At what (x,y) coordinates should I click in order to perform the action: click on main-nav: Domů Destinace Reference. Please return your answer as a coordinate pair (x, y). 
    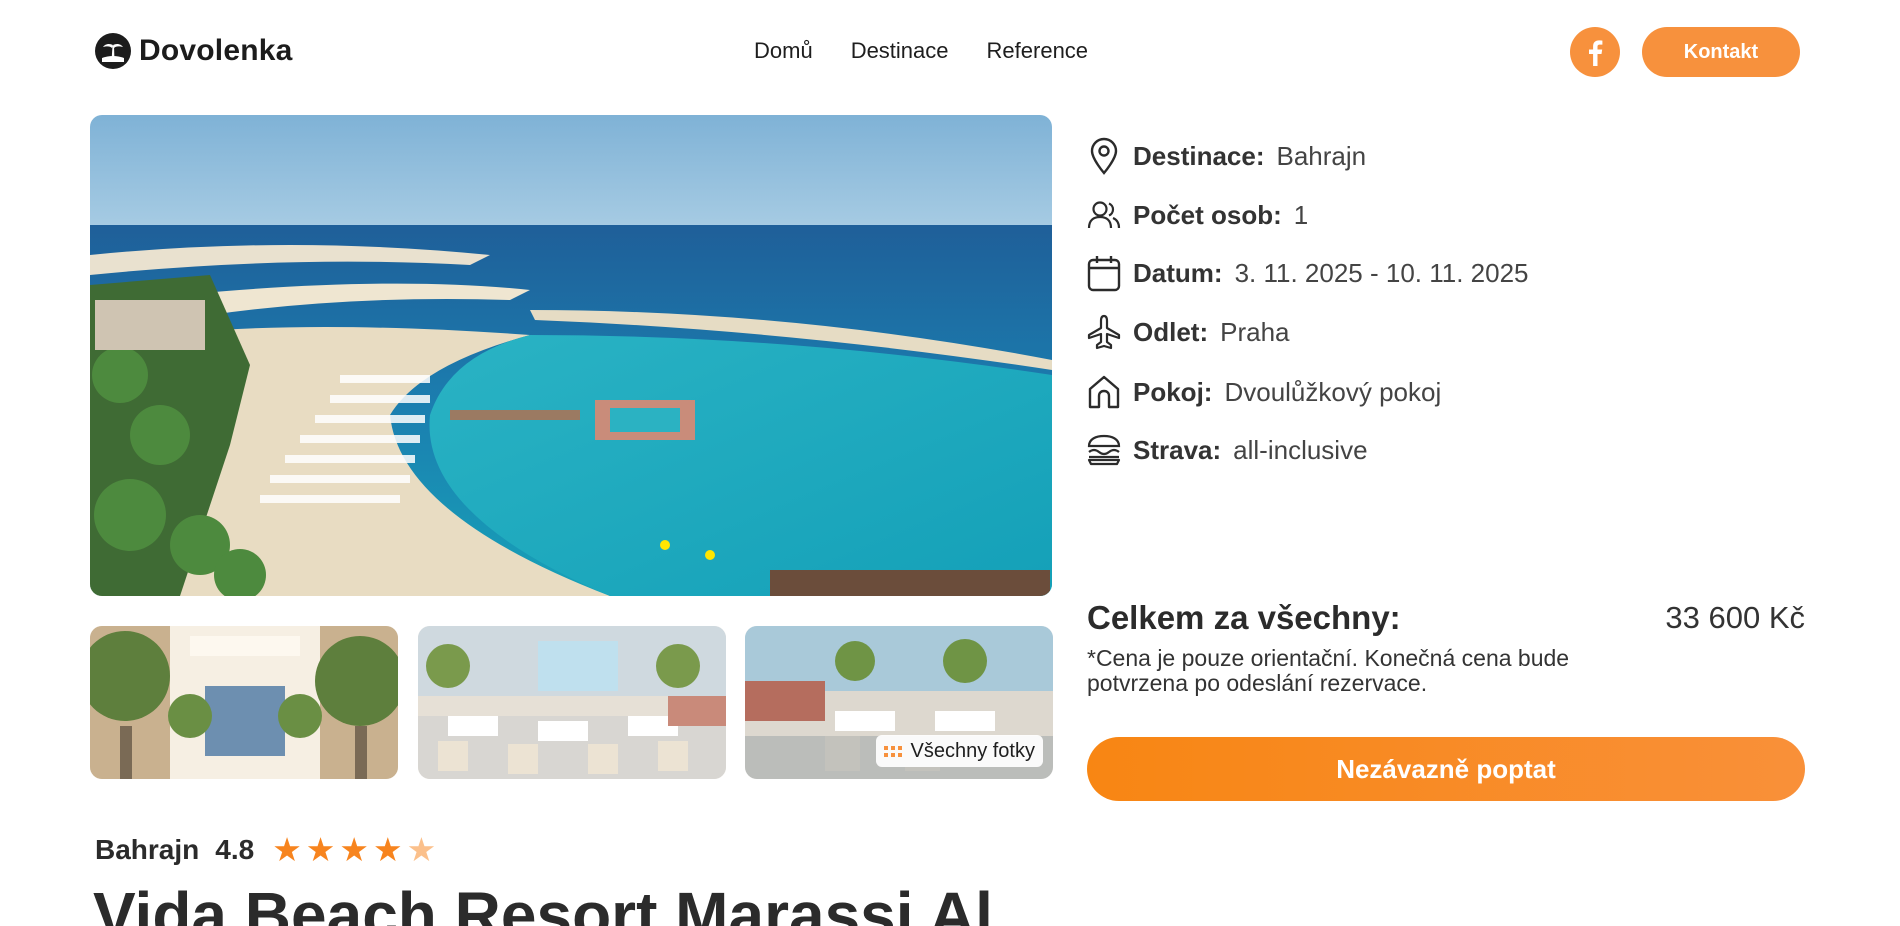
    Looking at the image, I should click on (921, 51).